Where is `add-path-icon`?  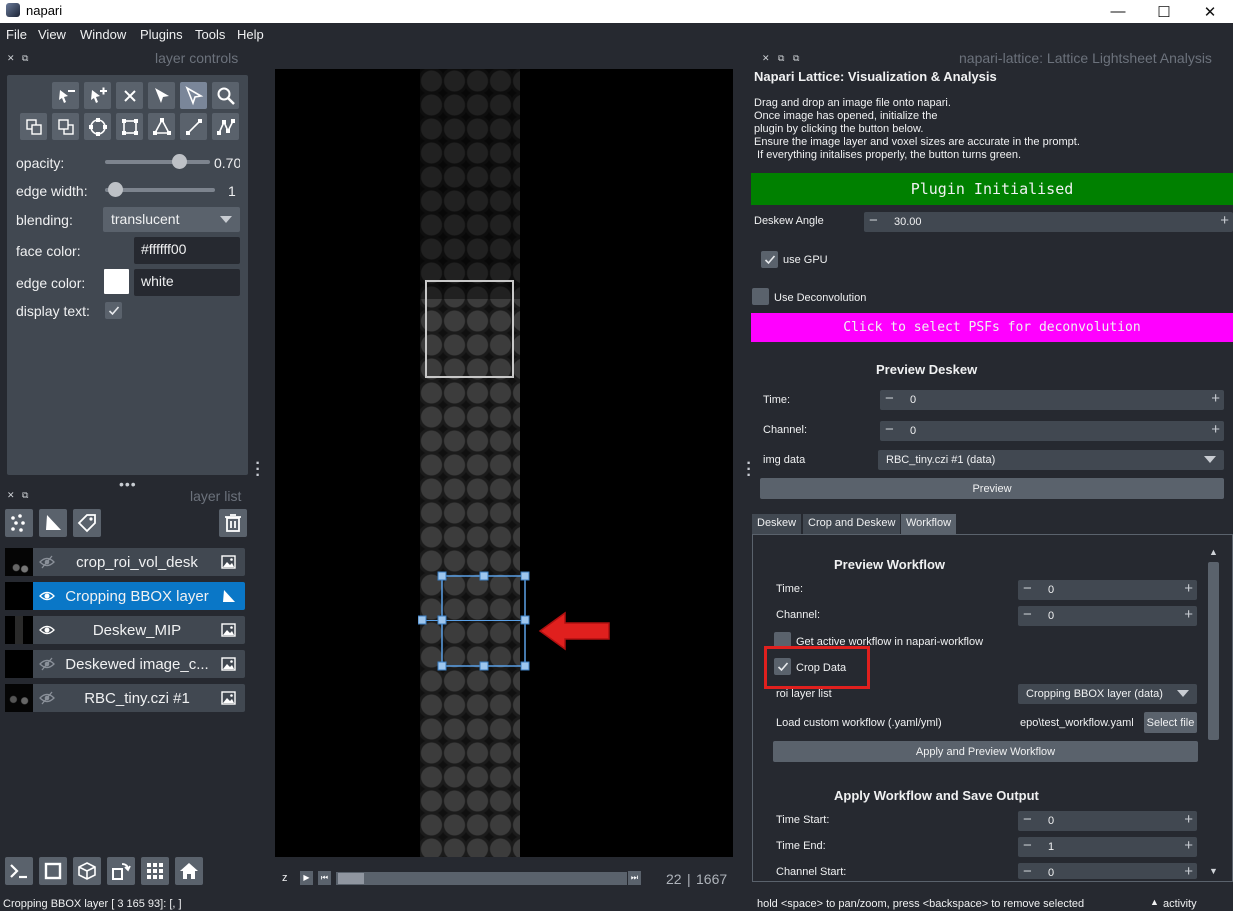
add-path-icon is located at coordinates (225, 126).